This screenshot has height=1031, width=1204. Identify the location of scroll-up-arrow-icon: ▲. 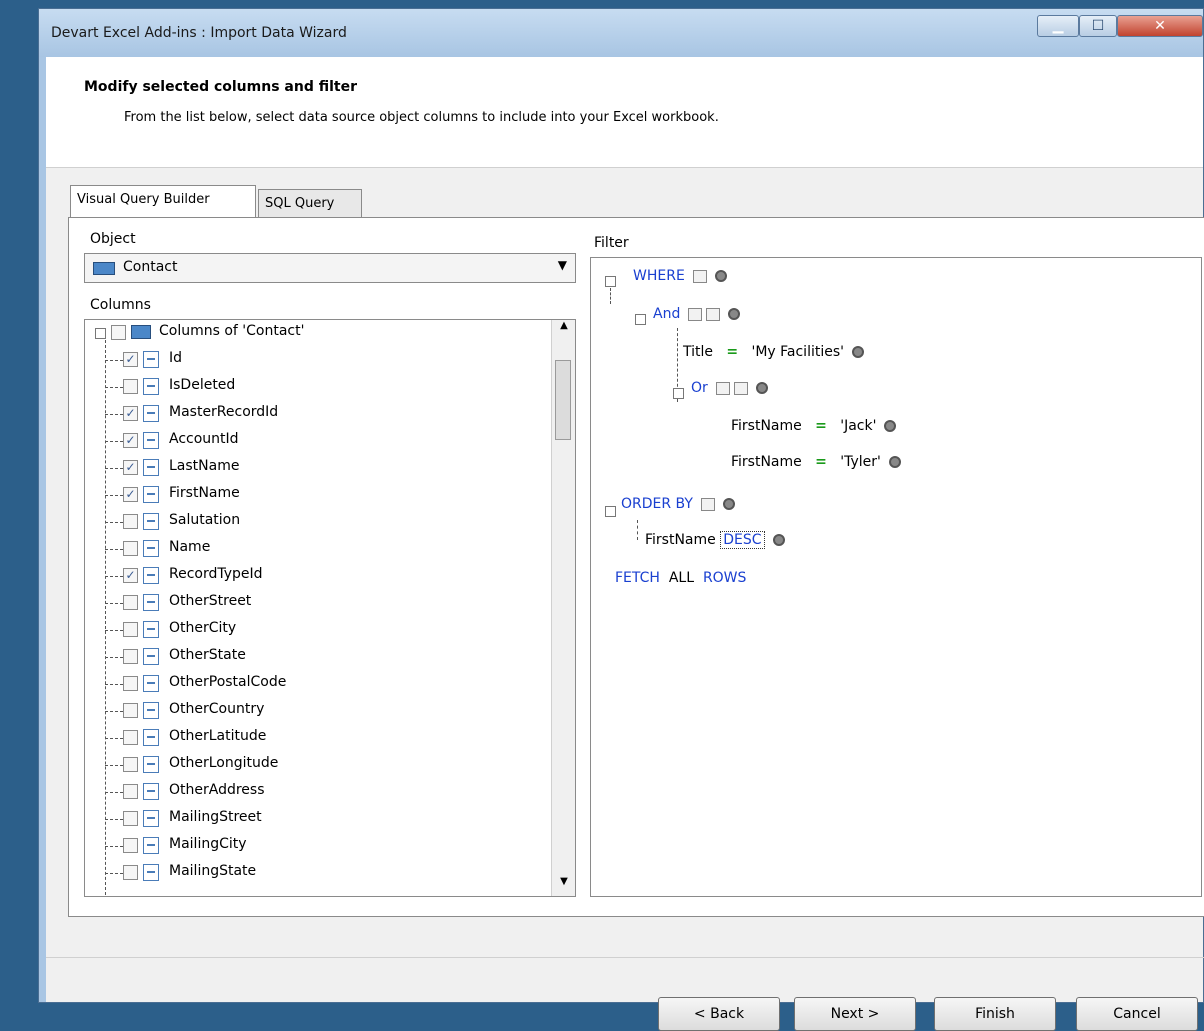
(563, 330).